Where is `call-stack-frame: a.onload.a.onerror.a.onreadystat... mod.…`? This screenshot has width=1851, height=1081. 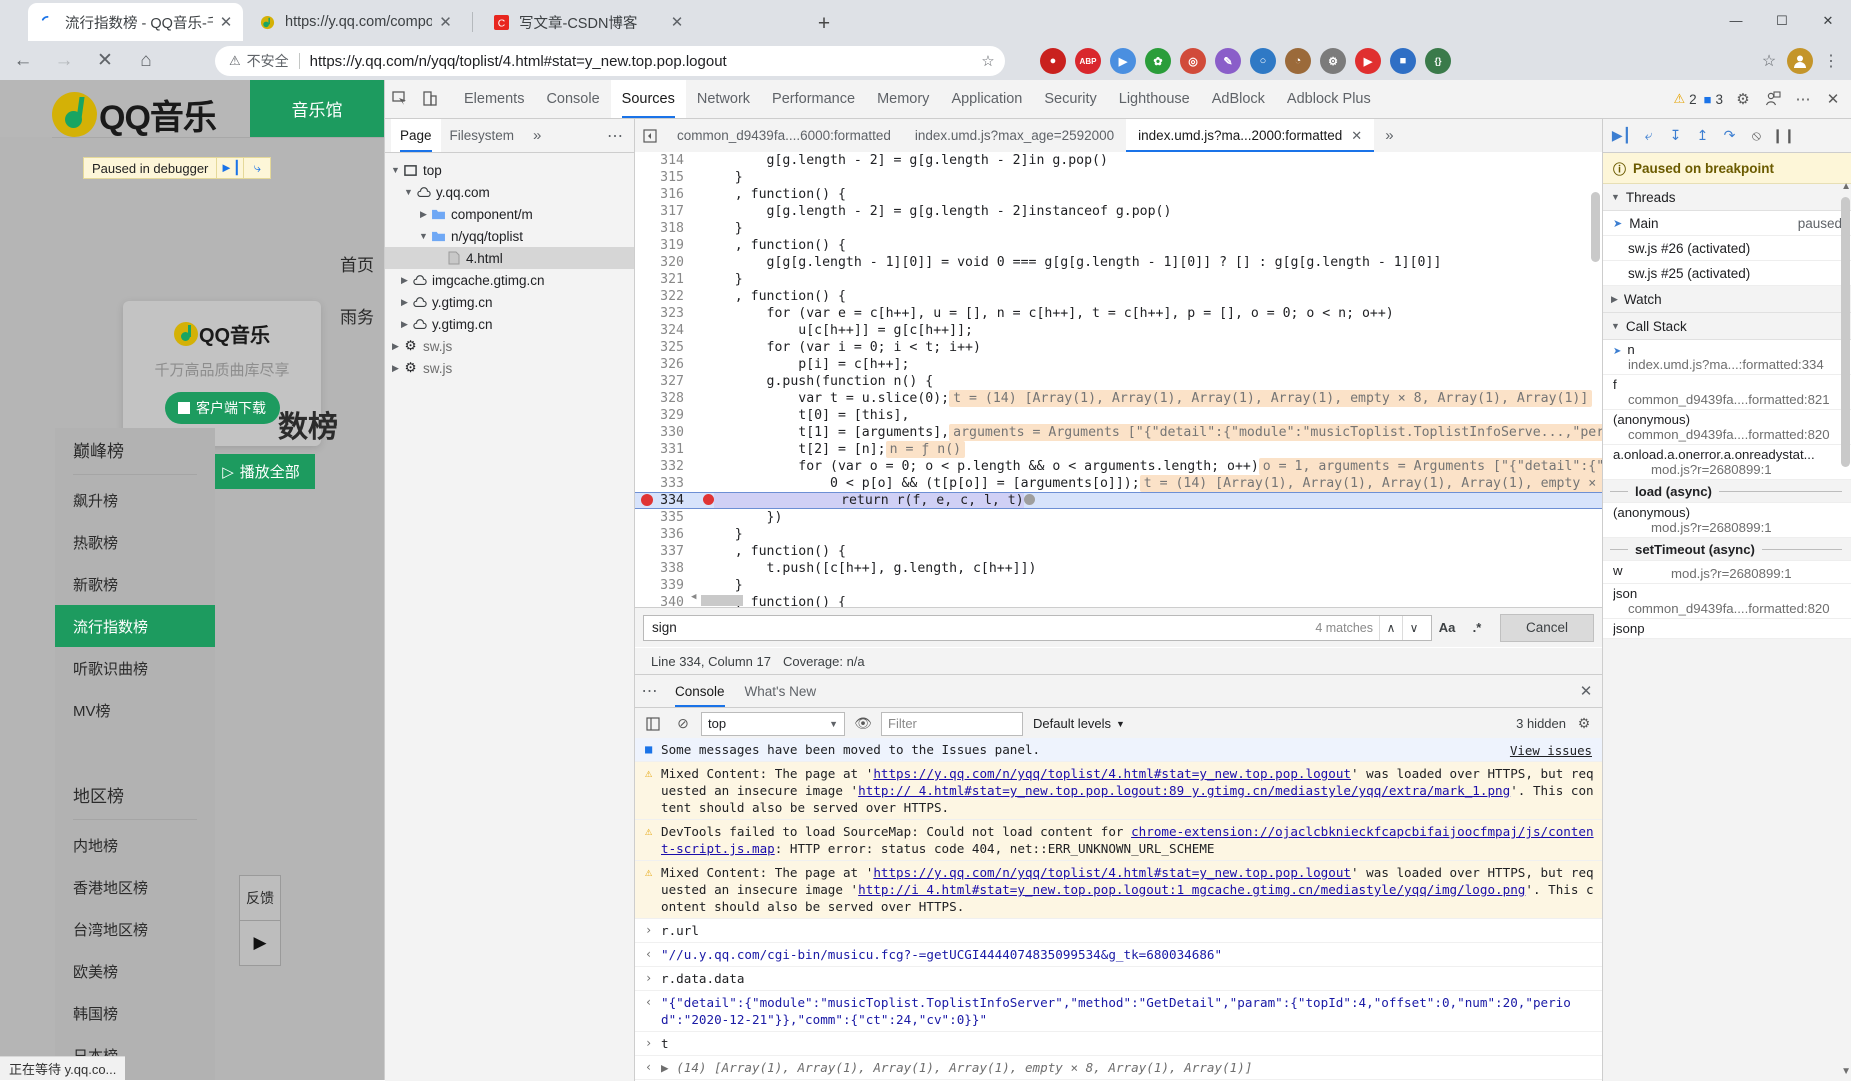 call-stack-frame: a.onload.a.onerror.a.onreadystat... mod.… is located at coordinates (1727, 462).